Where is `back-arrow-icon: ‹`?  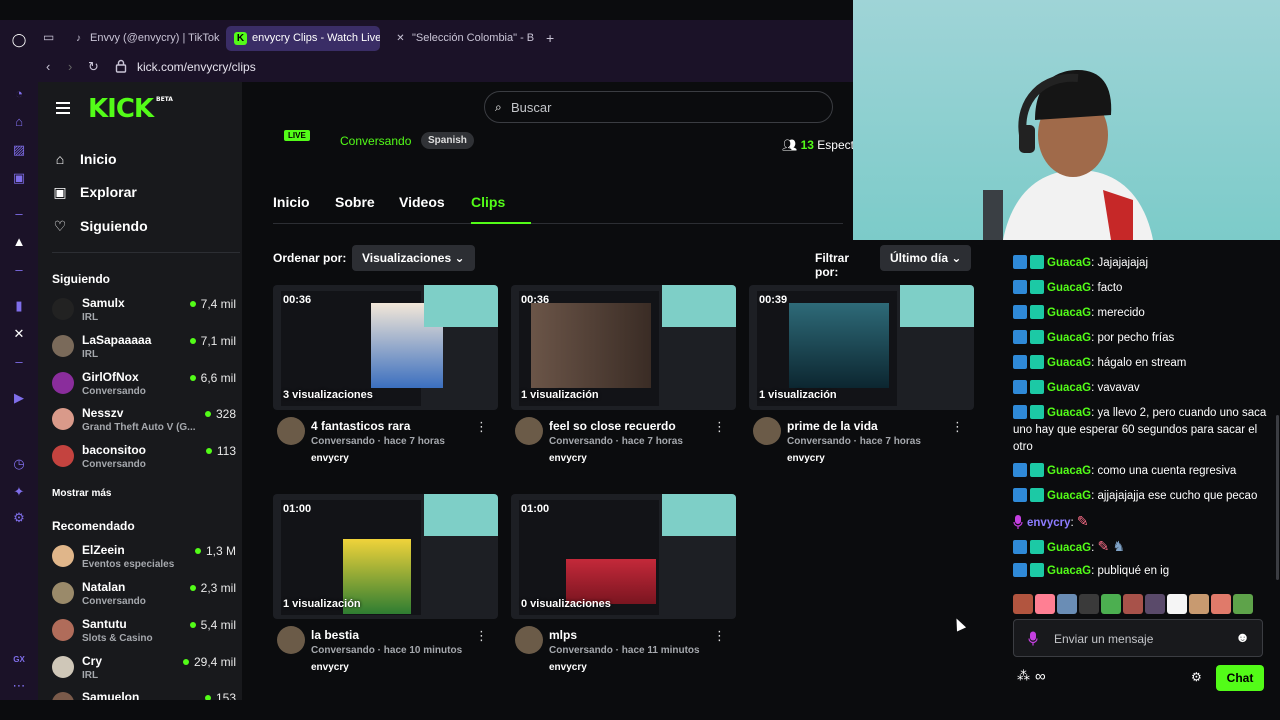 back-arrow-icon: ‹ is located at coordinates (48, 66).